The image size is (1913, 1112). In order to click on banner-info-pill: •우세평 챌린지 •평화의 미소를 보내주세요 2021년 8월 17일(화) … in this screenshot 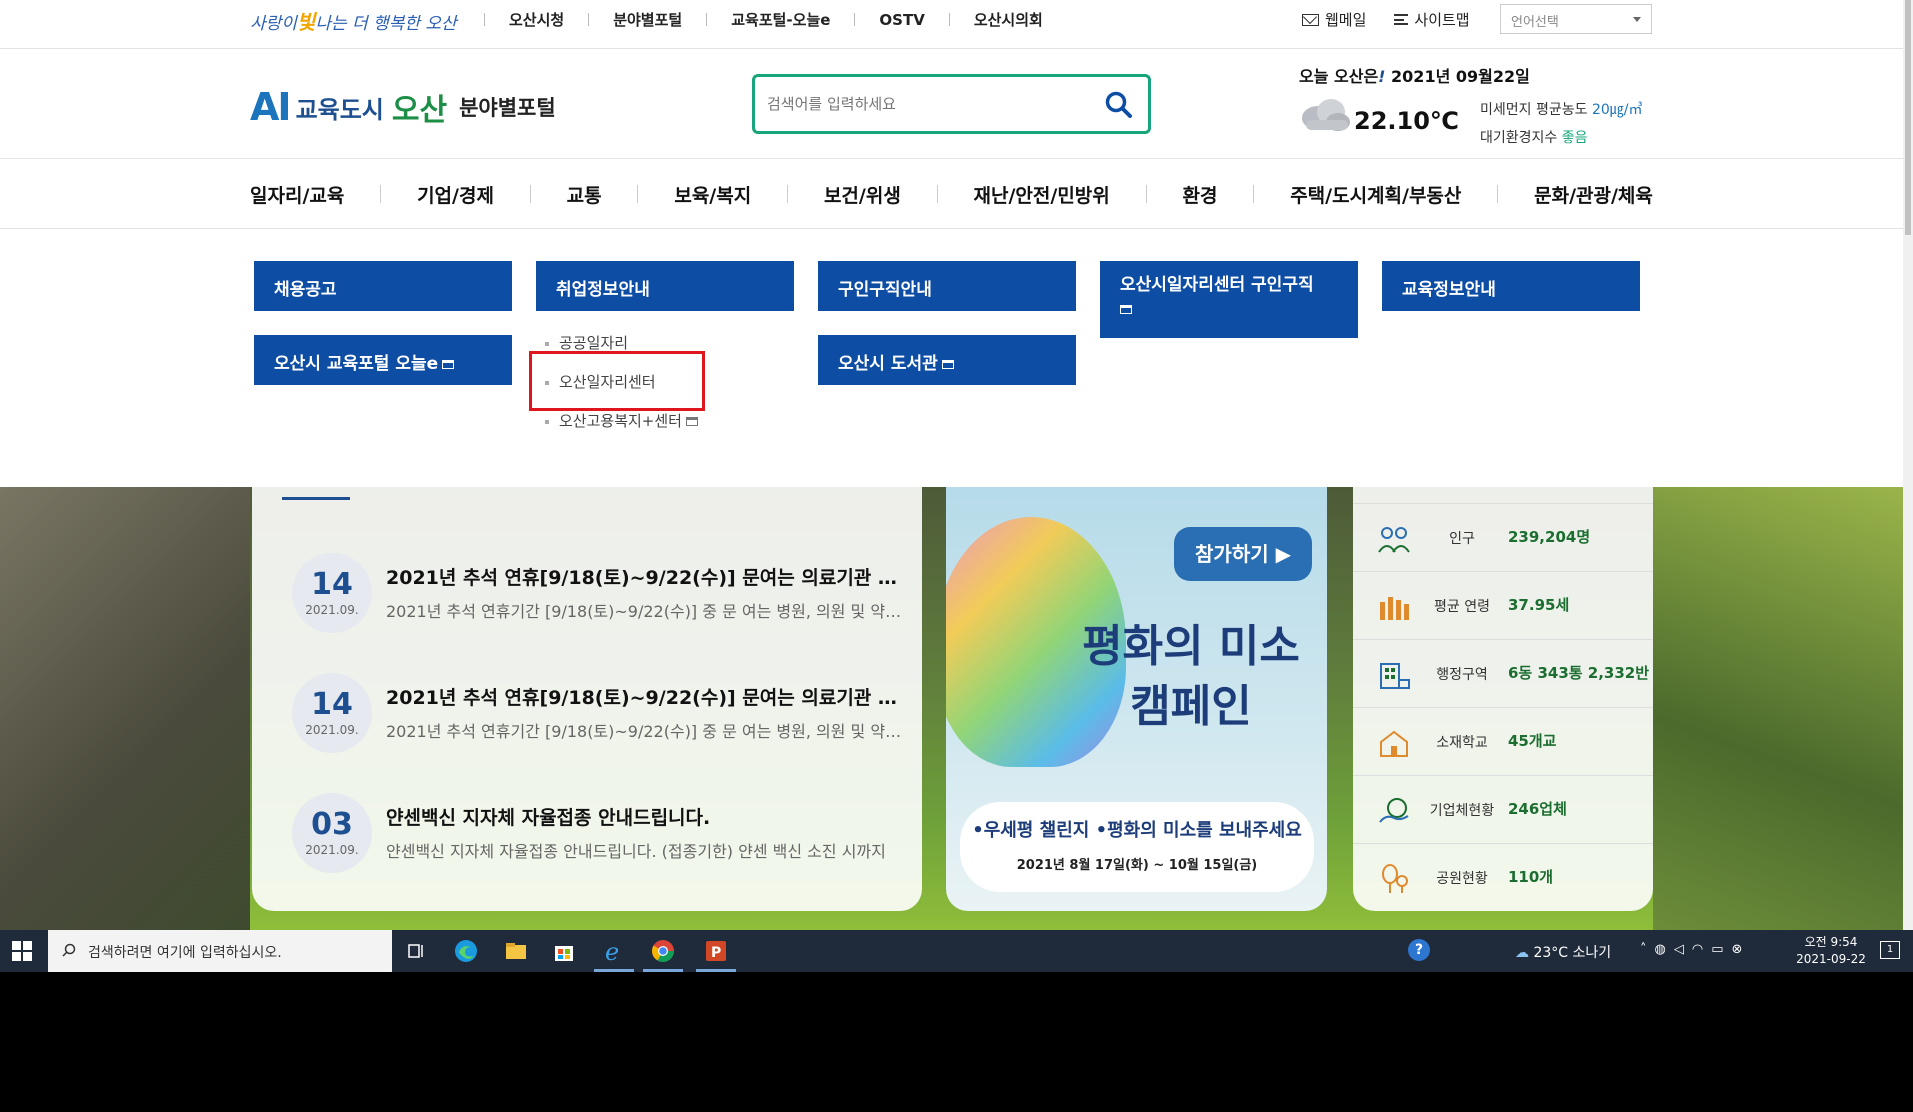, I will do `click(1137, 847)`.